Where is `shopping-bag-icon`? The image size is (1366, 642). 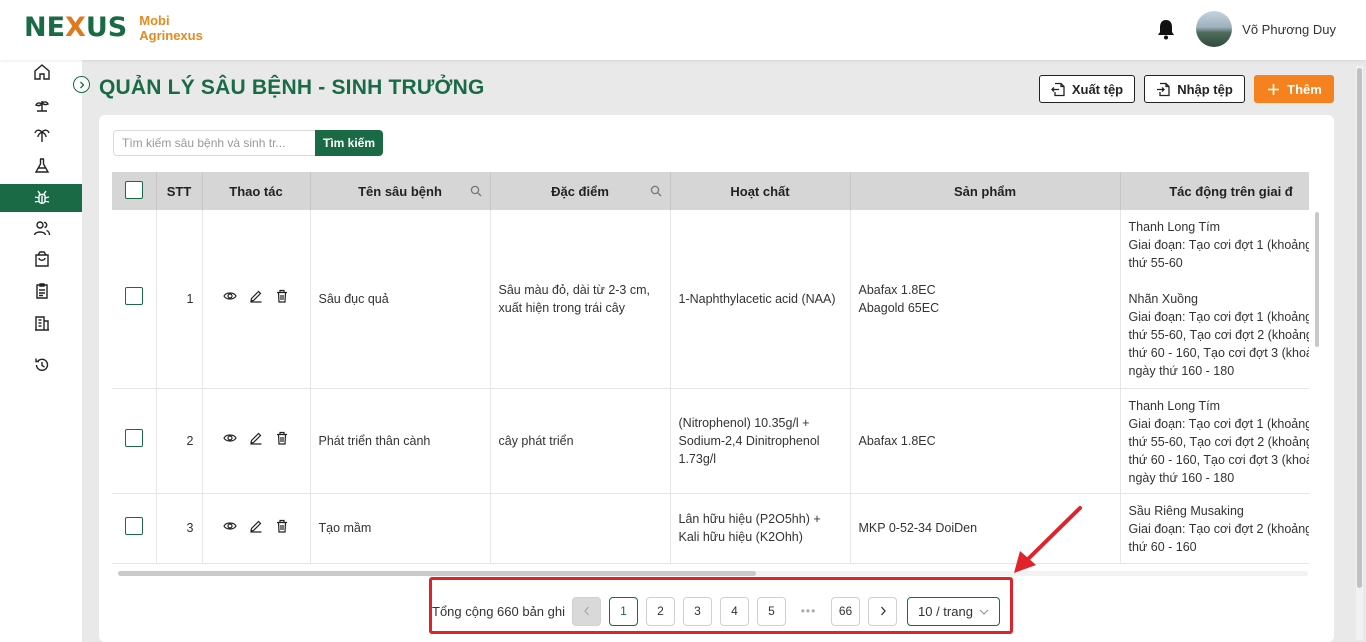 shopping-bag-icon is located at coordinates (42, 259).